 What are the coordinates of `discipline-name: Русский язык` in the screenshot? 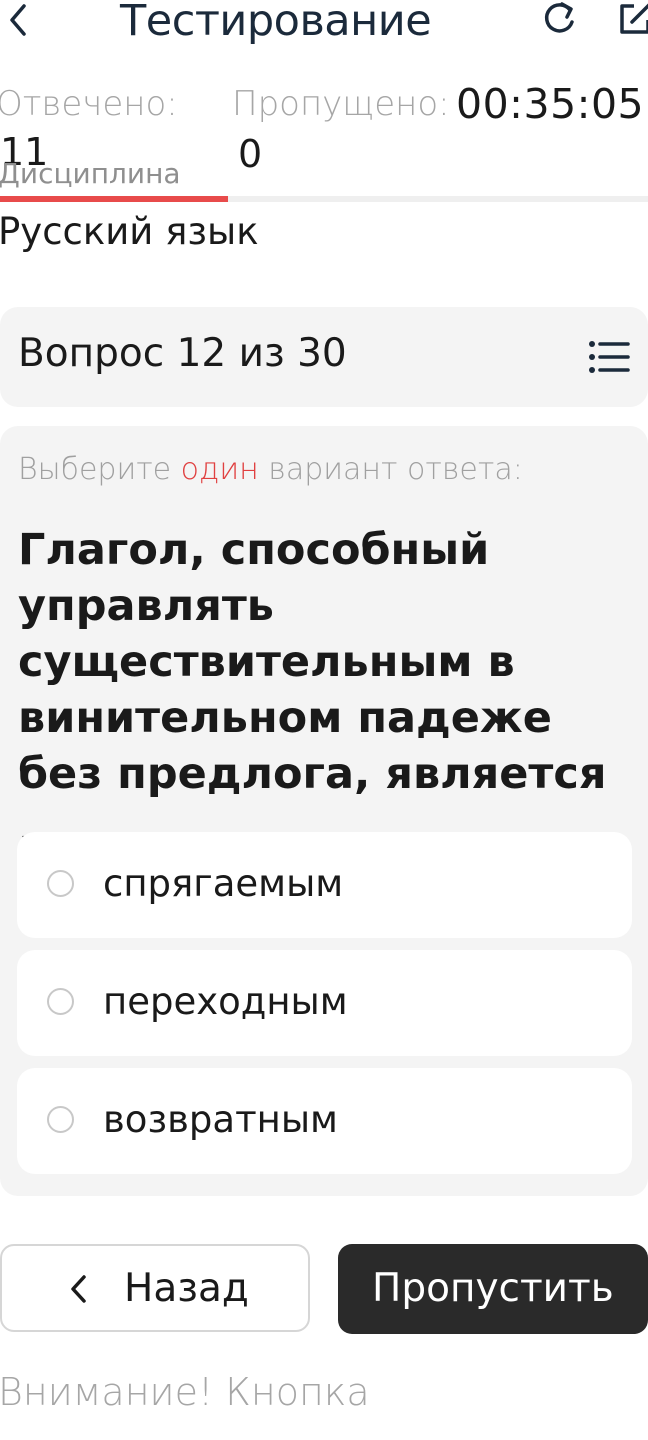 It's located at (129, 231).